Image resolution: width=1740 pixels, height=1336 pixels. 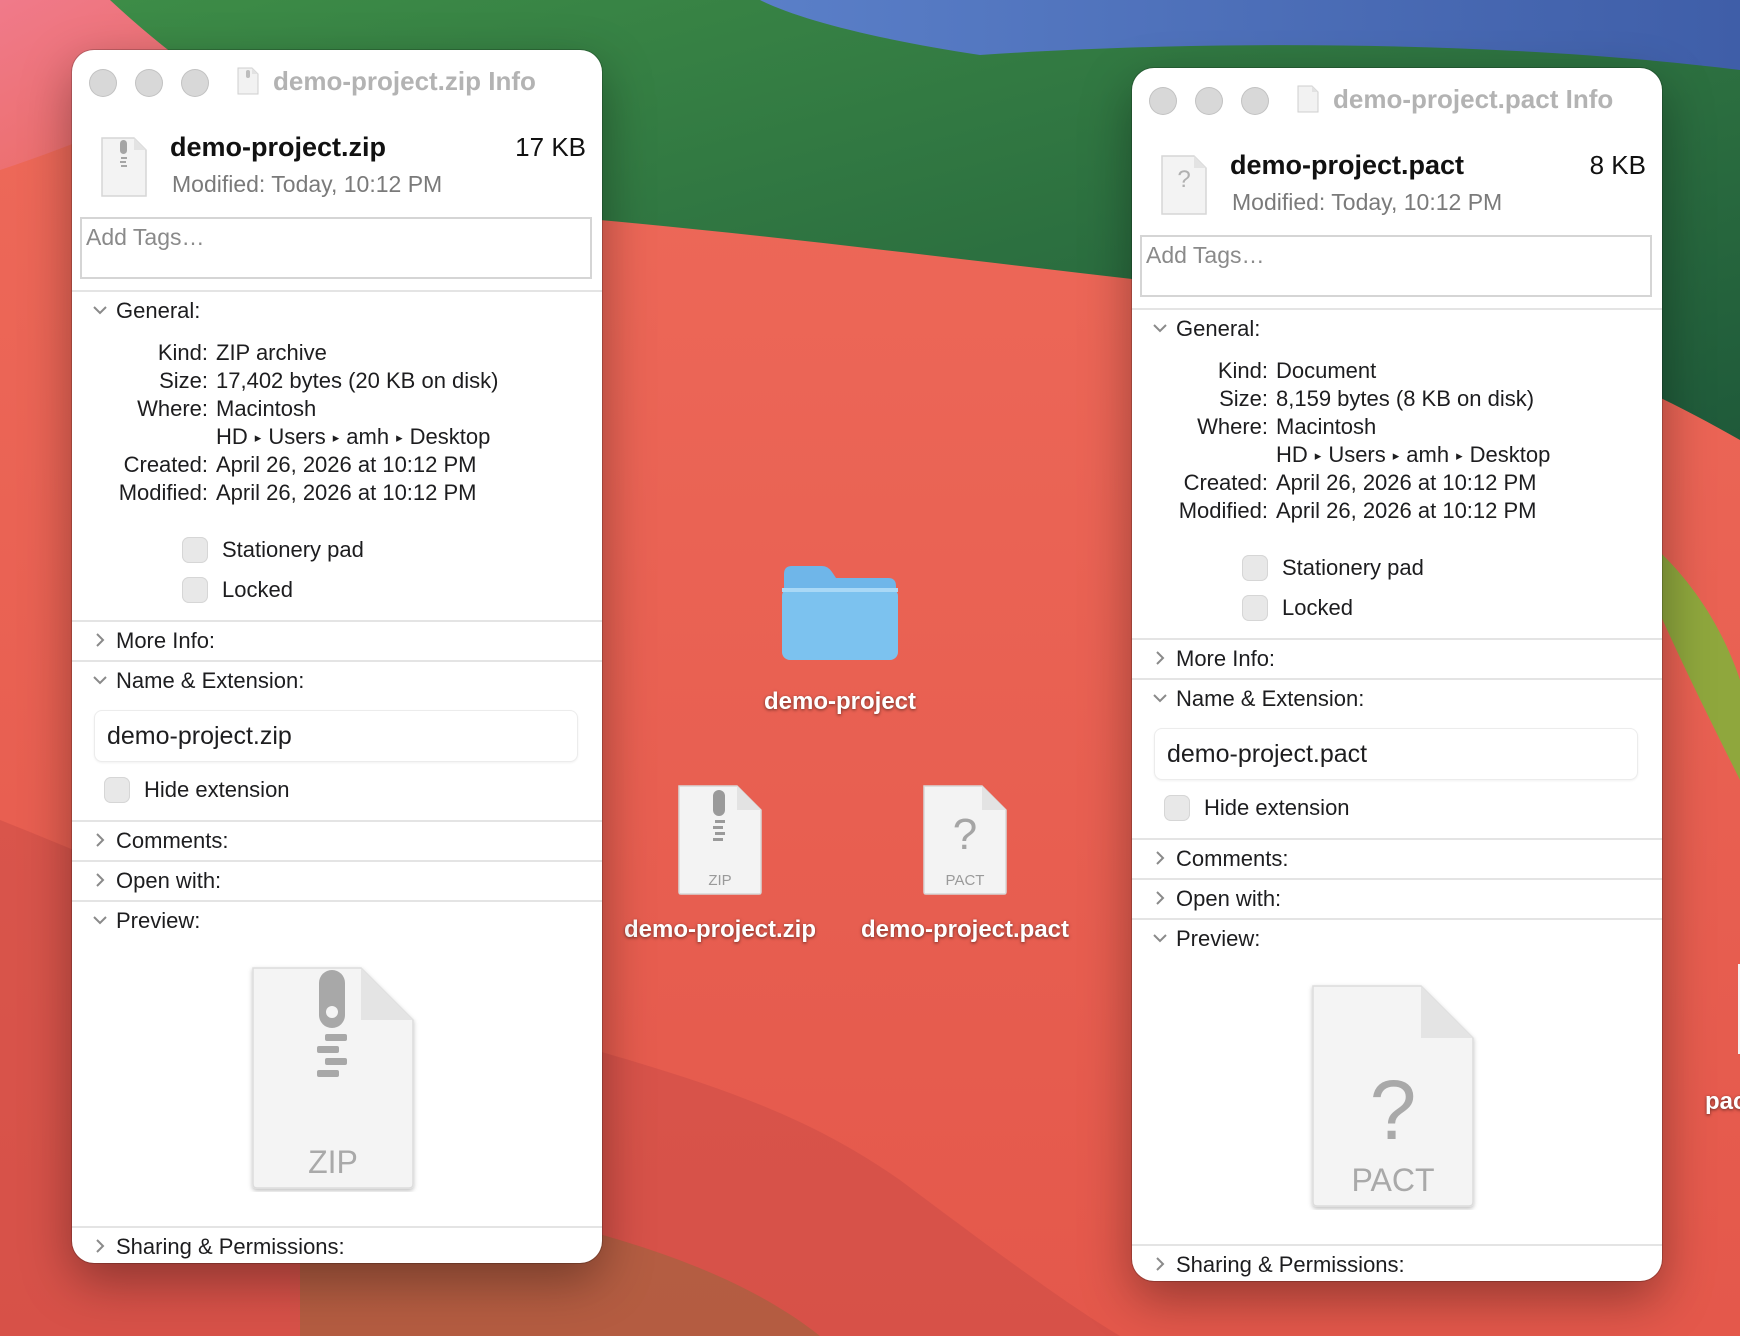 I want to click on kind-value: ZIP archive, so click(x=271, y=352).